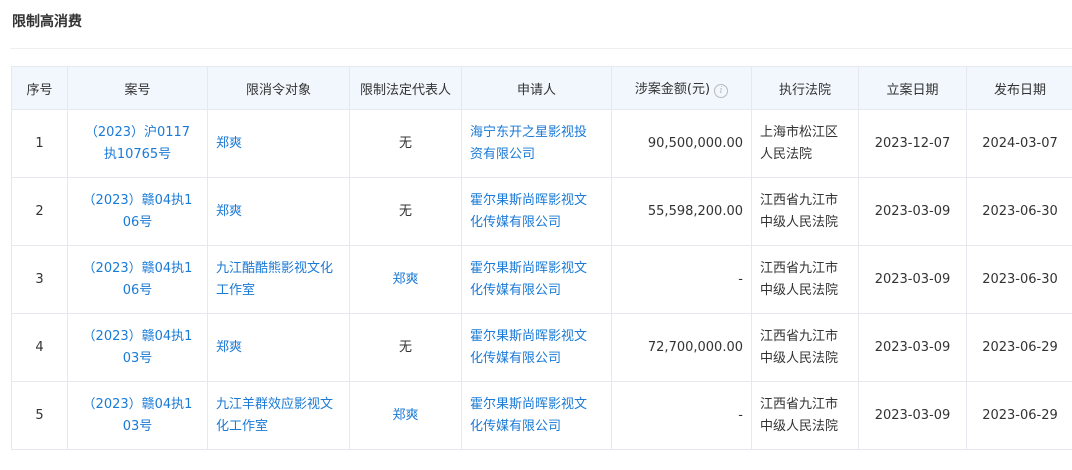 This screenshot has height=470, width=1072. I want to click on cell-filed-date: 2023-12-07, so click(912, 143).